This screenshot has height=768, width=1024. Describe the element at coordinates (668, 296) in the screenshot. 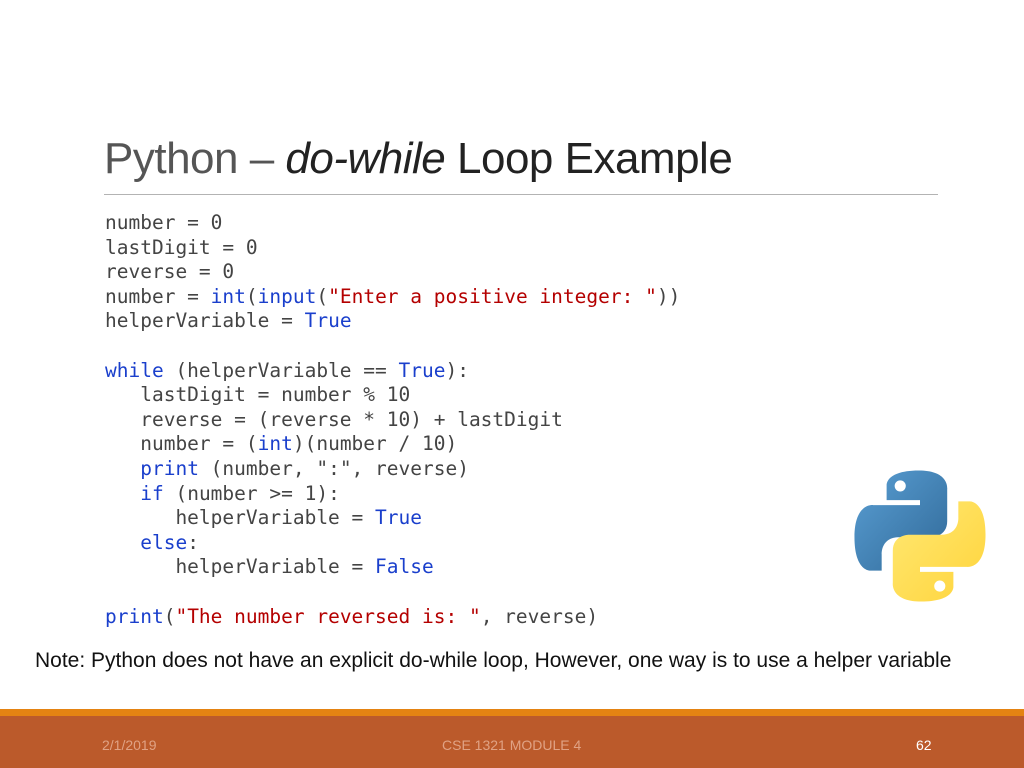

I see `code-text: ))` at that location.